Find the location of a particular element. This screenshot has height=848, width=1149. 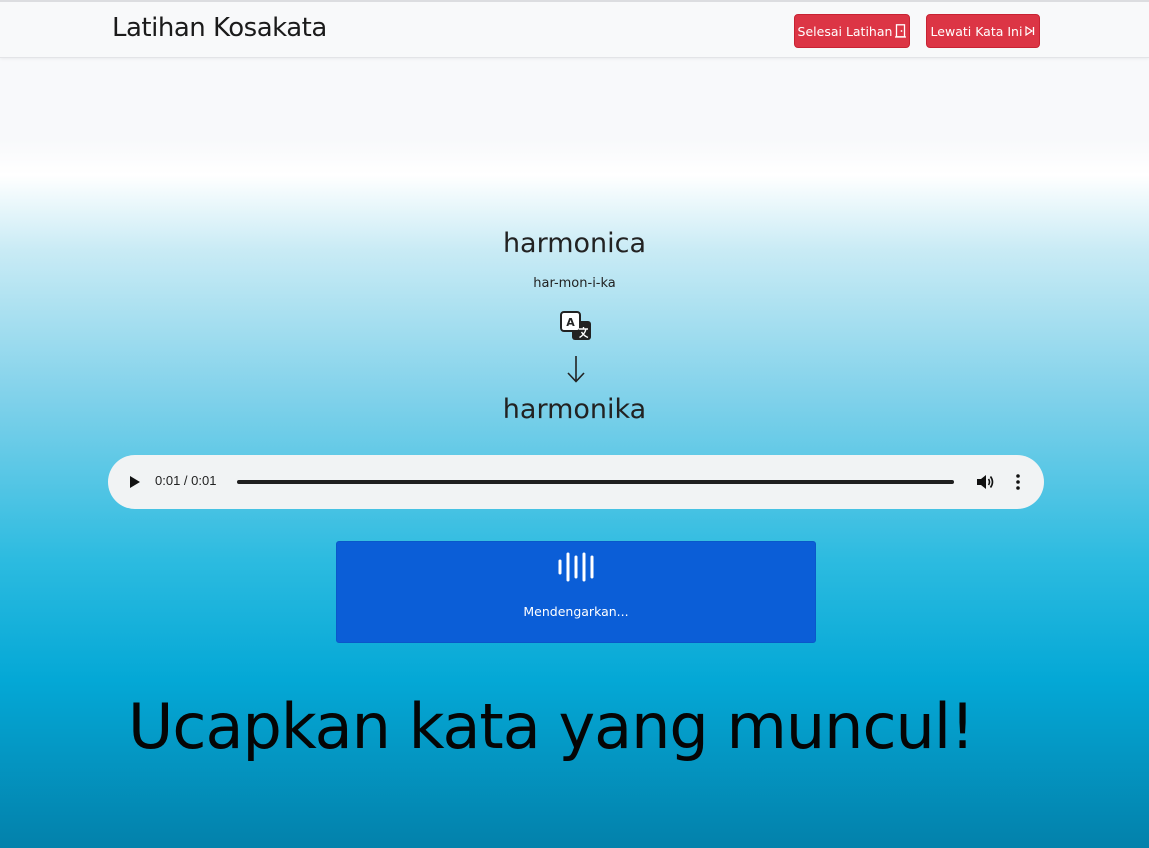

finish-button-label: Selesai Latihan is located at coordinates (845, 31).